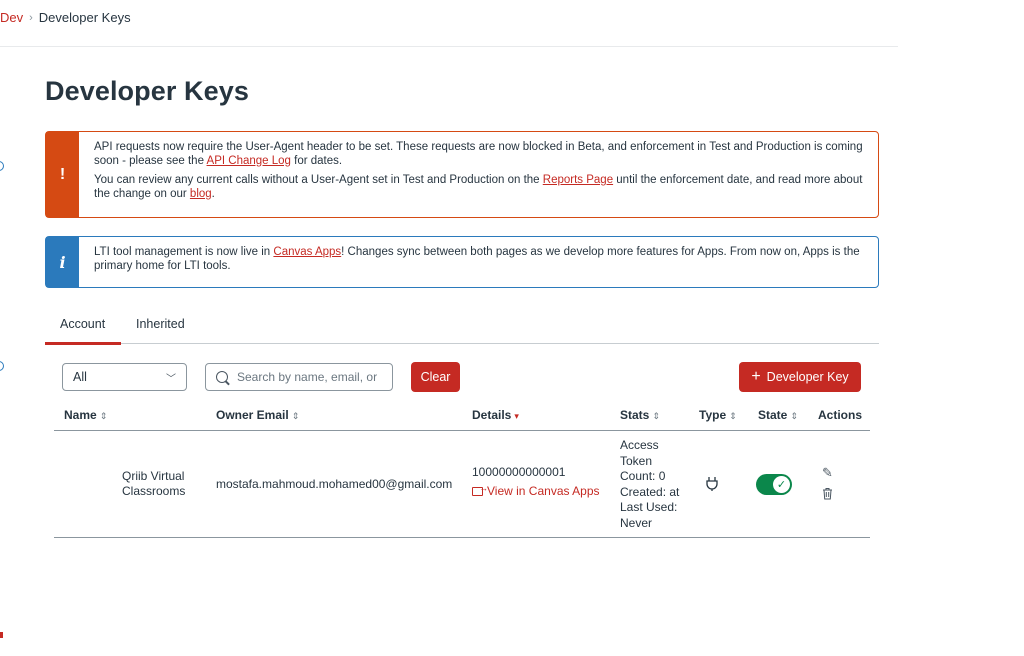 The height and width of the screenshot is (656, 1024). I want to click on sort-descending-icon: ▾, so click(516, 416).